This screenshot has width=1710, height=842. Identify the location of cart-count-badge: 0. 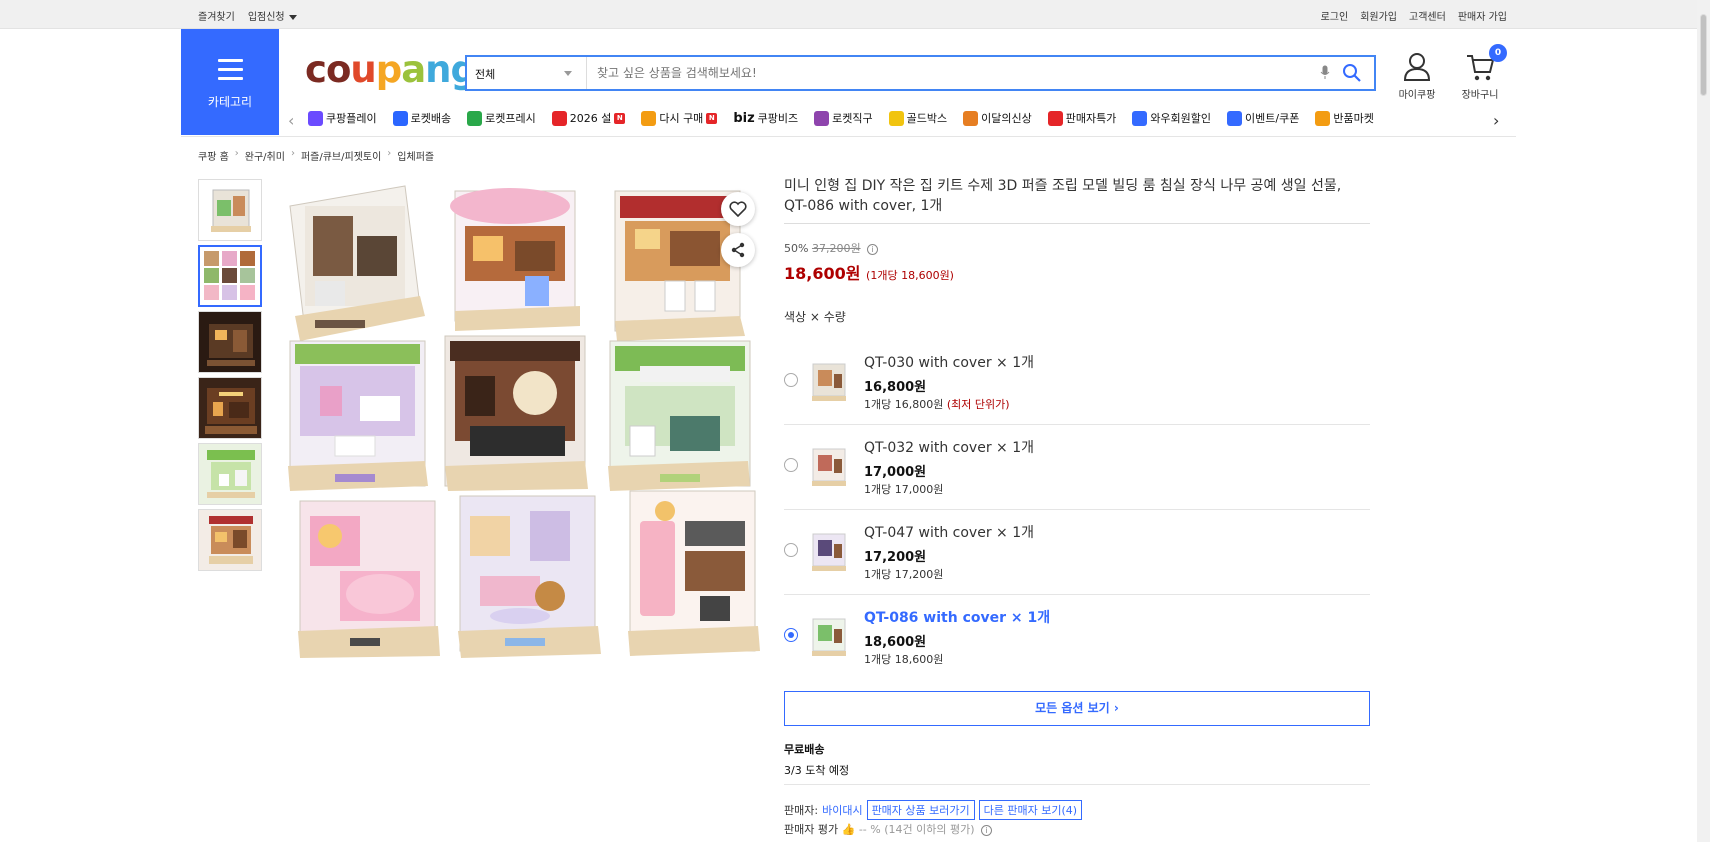
(1498, 53).